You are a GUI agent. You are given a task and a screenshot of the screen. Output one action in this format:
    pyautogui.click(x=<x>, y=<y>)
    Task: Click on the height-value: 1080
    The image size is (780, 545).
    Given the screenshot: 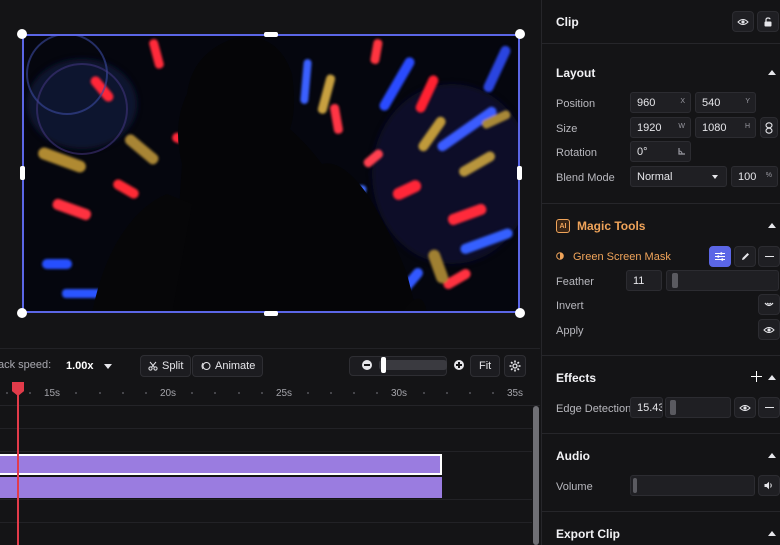 What is the action you would take?
    pyautogui.click(x=714, y=128)
    